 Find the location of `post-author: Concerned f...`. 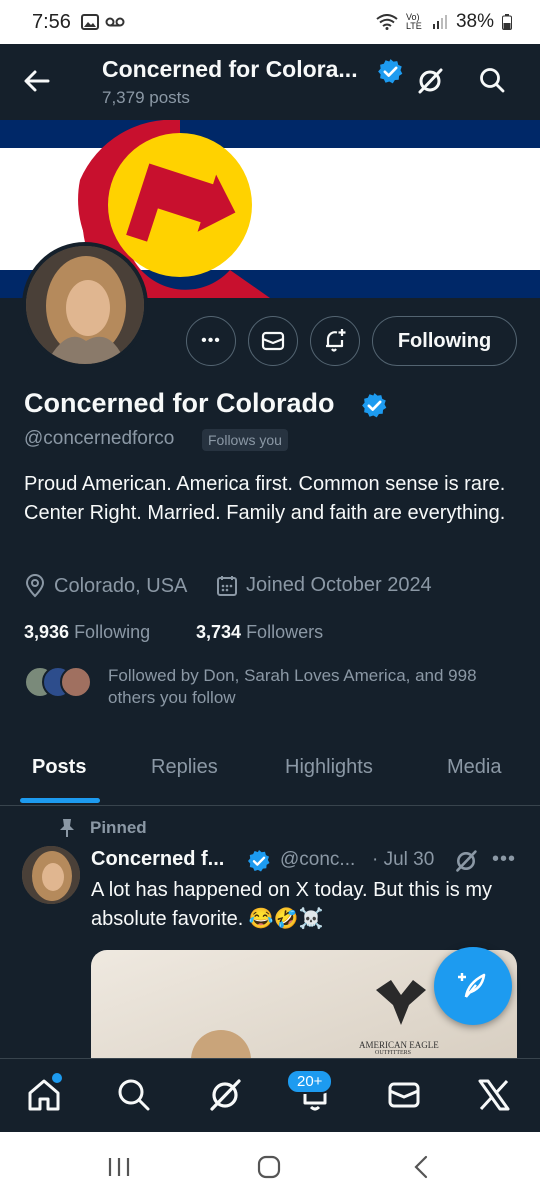

post-author: Concerned f... is located at coordinates (157, 859).